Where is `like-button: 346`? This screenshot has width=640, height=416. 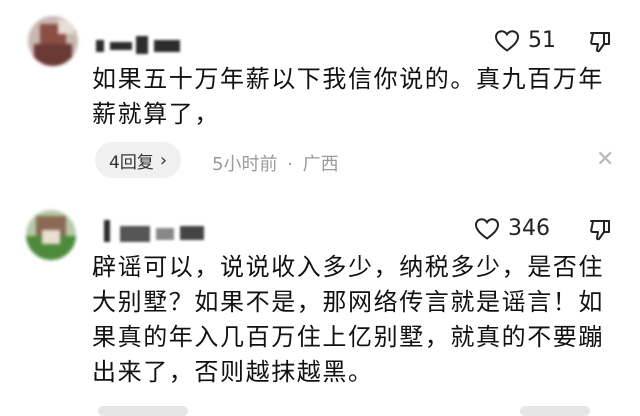 like-button: 346 is located at coordinates (512, 228).